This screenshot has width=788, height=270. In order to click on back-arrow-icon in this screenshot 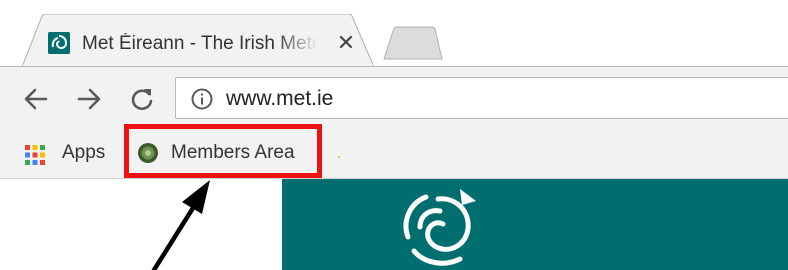, I will do `click(36, 99)`.